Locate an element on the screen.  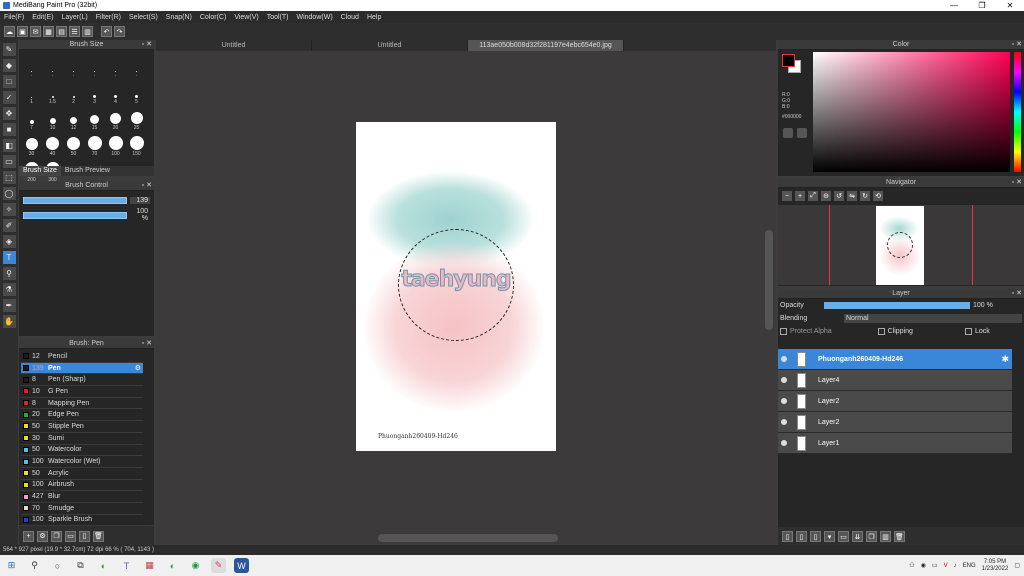
brush-item: 50 Watercolor is located at coordinates (82, 451).